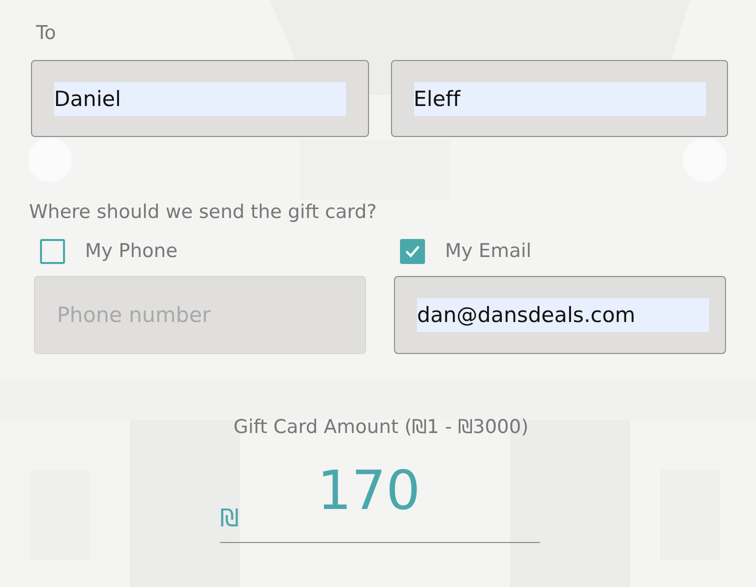 The height and width of the screenshot is (587, 756). I want to click on amount-label: Gift Card Amount (₪1 - ₪3000), so click(381, 427).